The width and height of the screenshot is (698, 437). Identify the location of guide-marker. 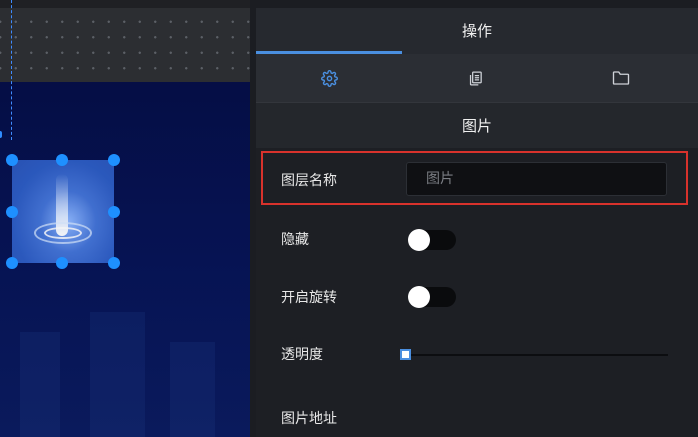
(1, 134).